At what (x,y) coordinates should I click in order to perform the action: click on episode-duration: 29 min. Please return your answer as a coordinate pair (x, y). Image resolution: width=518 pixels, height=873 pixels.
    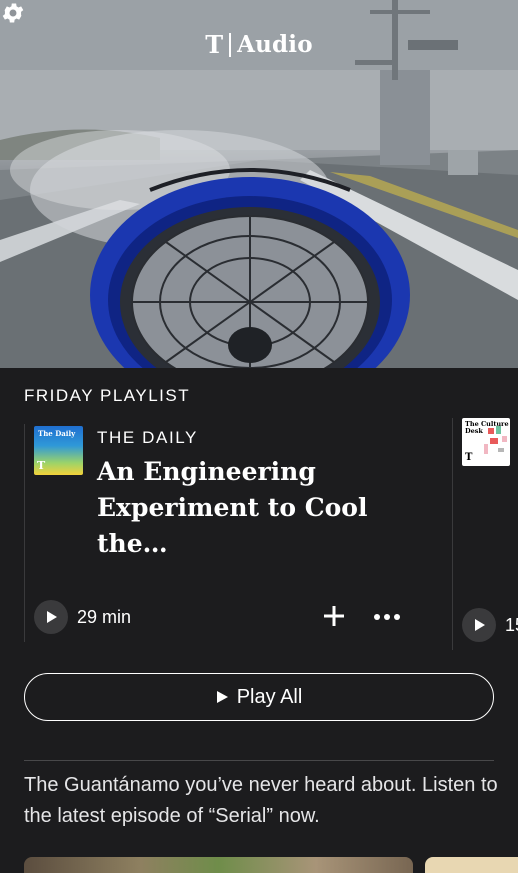
    Looking at the image, I should click on (104, 617).